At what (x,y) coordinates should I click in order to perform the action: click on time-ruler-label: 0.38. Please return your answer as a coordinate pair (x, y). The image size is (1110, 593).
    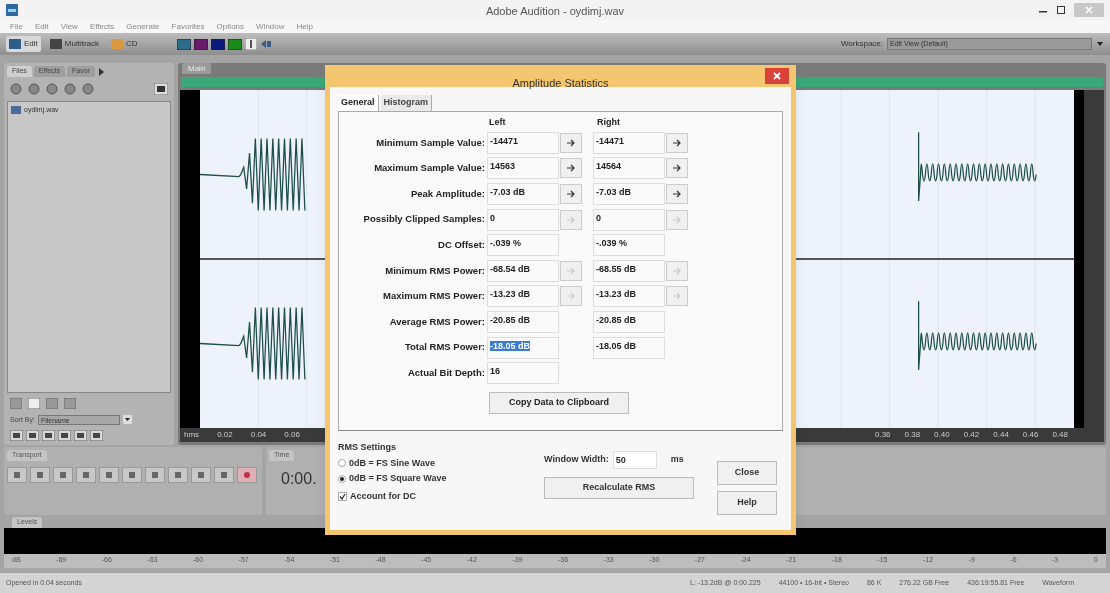
    Looking at the image, I should click on (912, 435).